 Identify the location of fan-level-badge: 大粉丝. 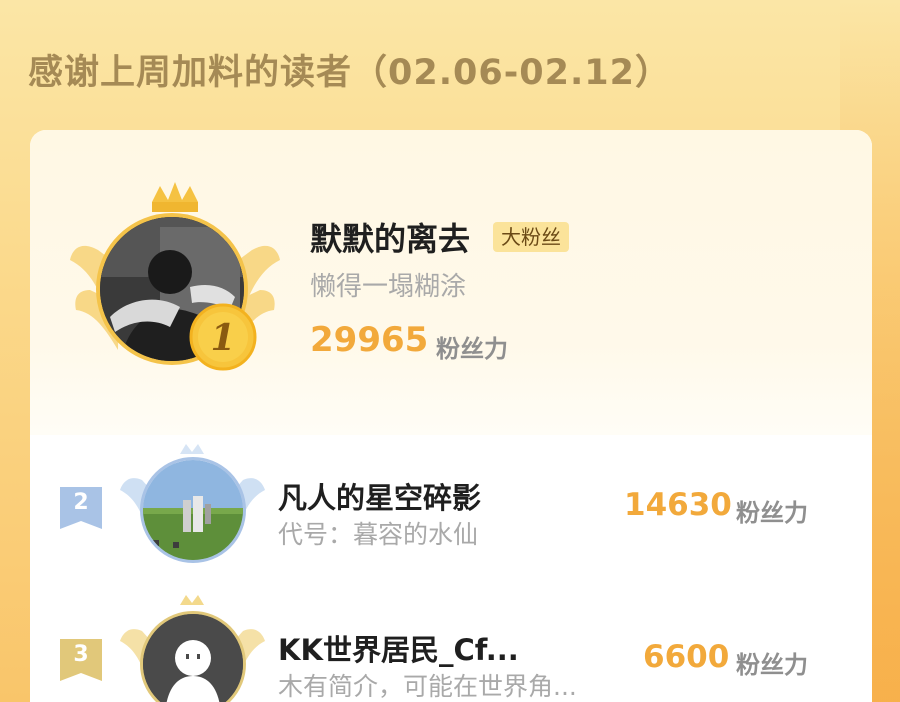
(531, 237).